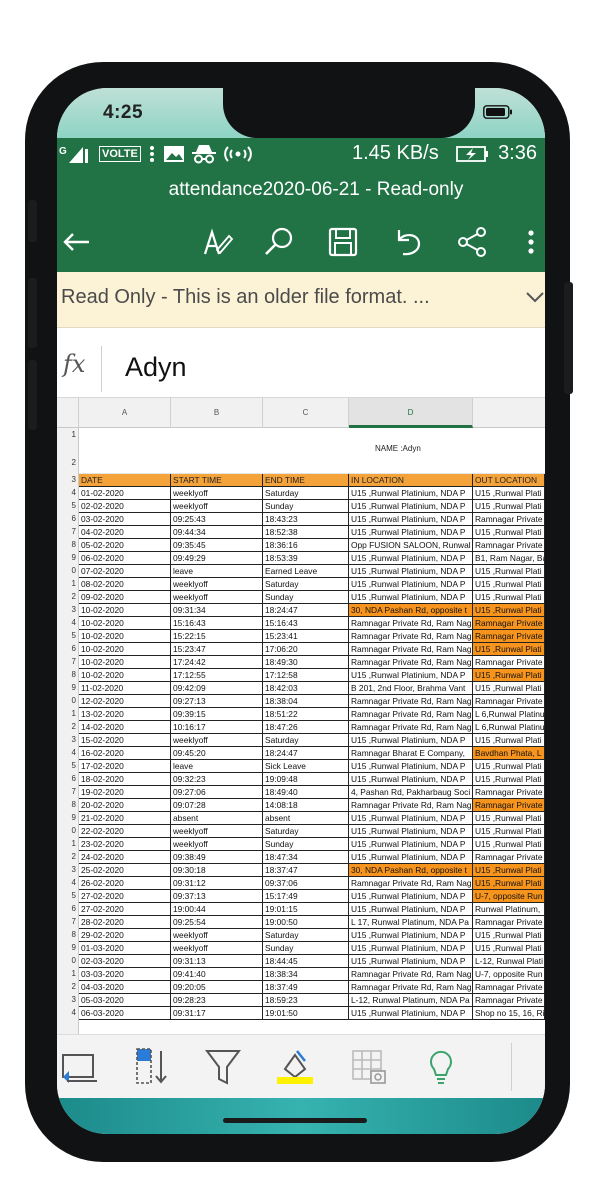 This screenshot has width=600, height=1180. I want to click on cell-start-time: 09:42:09, so click(217, 688).